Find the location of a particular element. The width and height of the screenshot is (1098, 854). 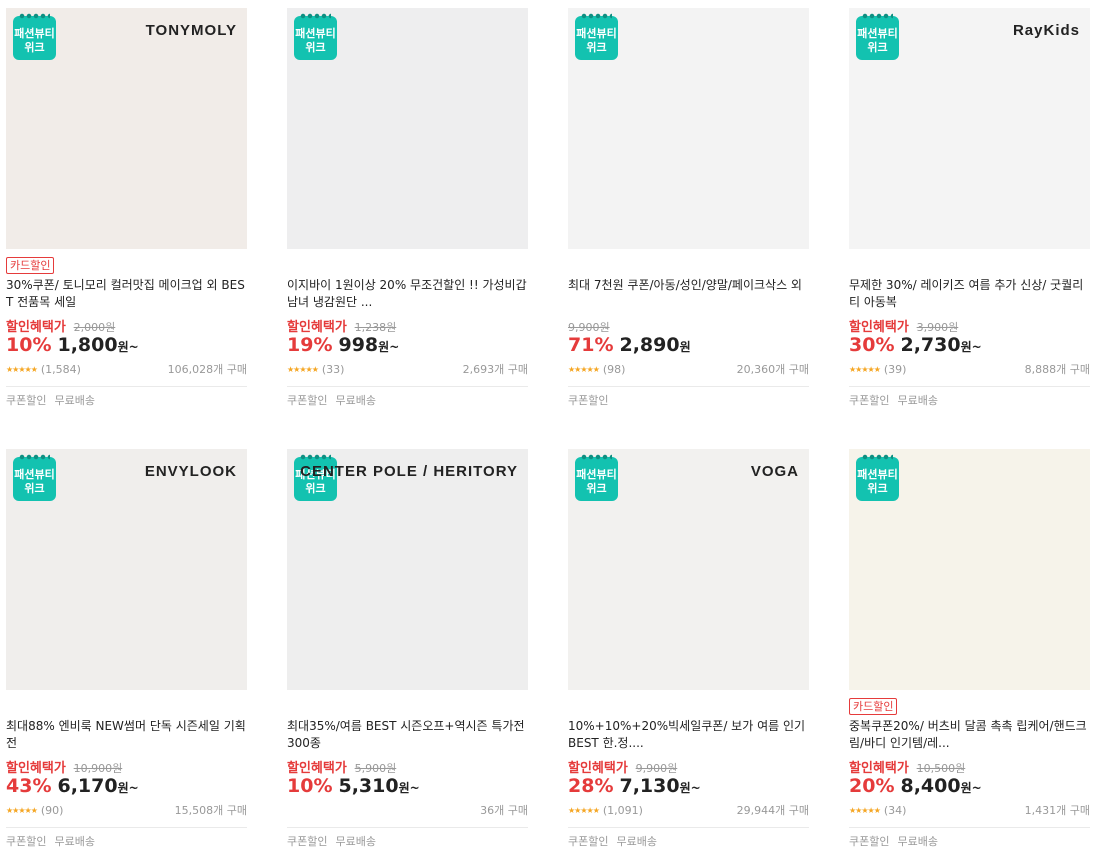

product-image: 패션뷰티 위크 CENTER POLE / HERITORY is located at coordinates (407, 569).